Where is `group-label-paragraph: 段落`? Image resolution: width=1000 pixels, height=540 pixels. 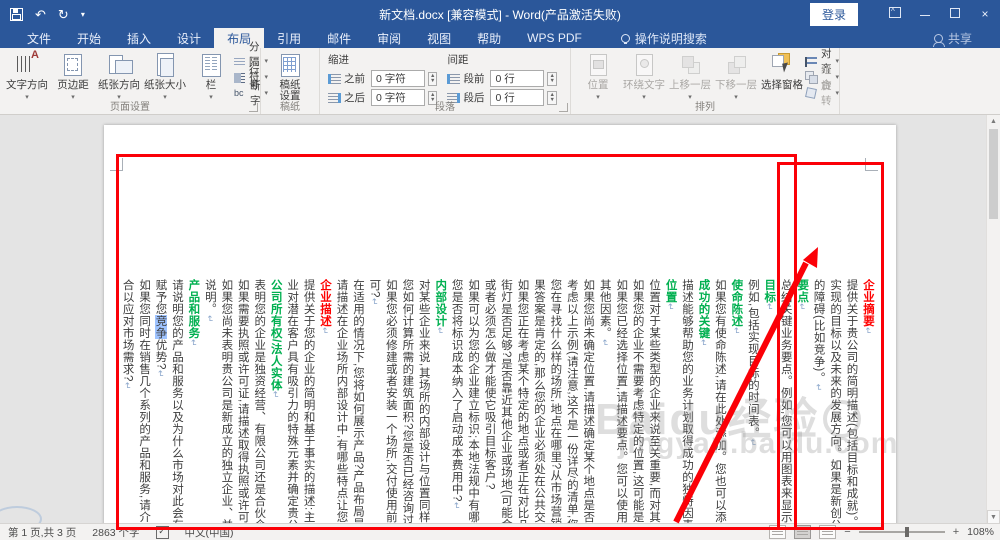
group-label-paragraph: 段落 is located at coordinates (445, 107).